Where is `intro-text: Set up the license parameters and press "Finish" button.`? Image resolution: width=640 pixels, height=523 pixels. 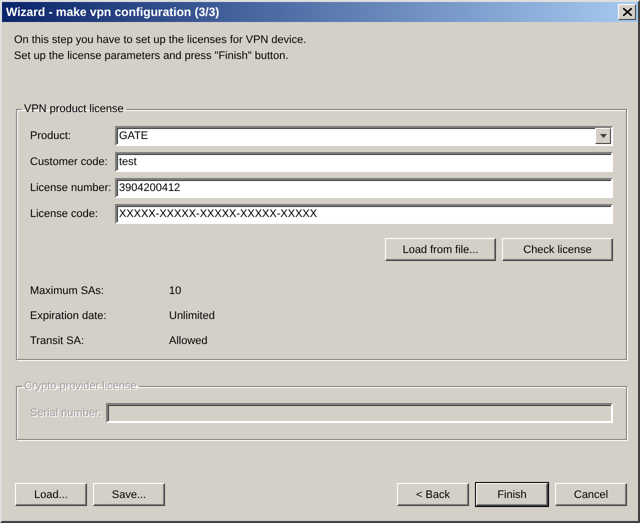 intro-text: Set up the license parameters and press "Finish" button. is located at coordinates (152, 56).